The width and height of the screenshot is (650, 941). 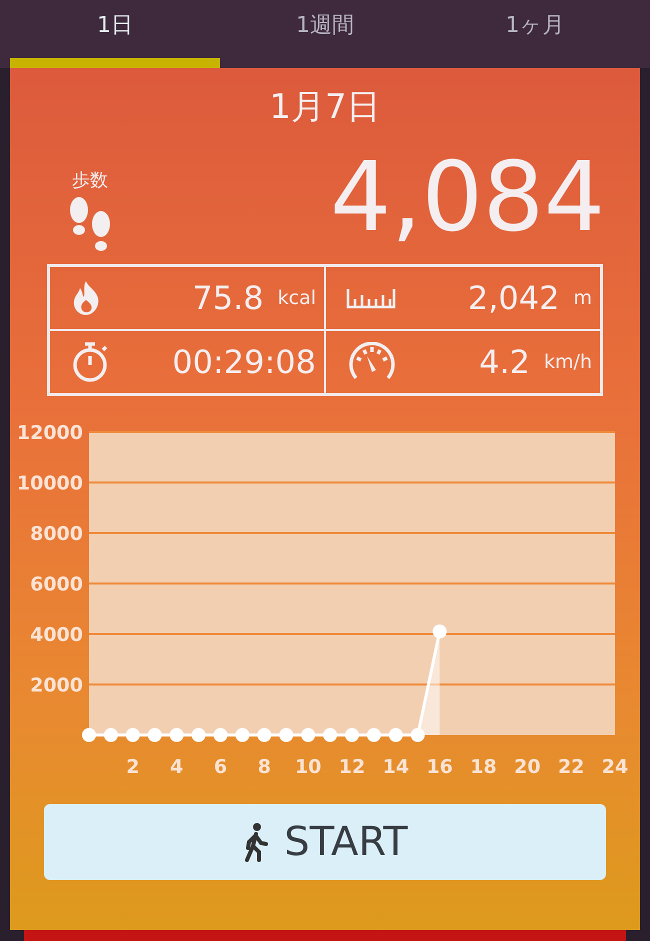 I want to click on walking-person-icon, so click(x=255, y=842).